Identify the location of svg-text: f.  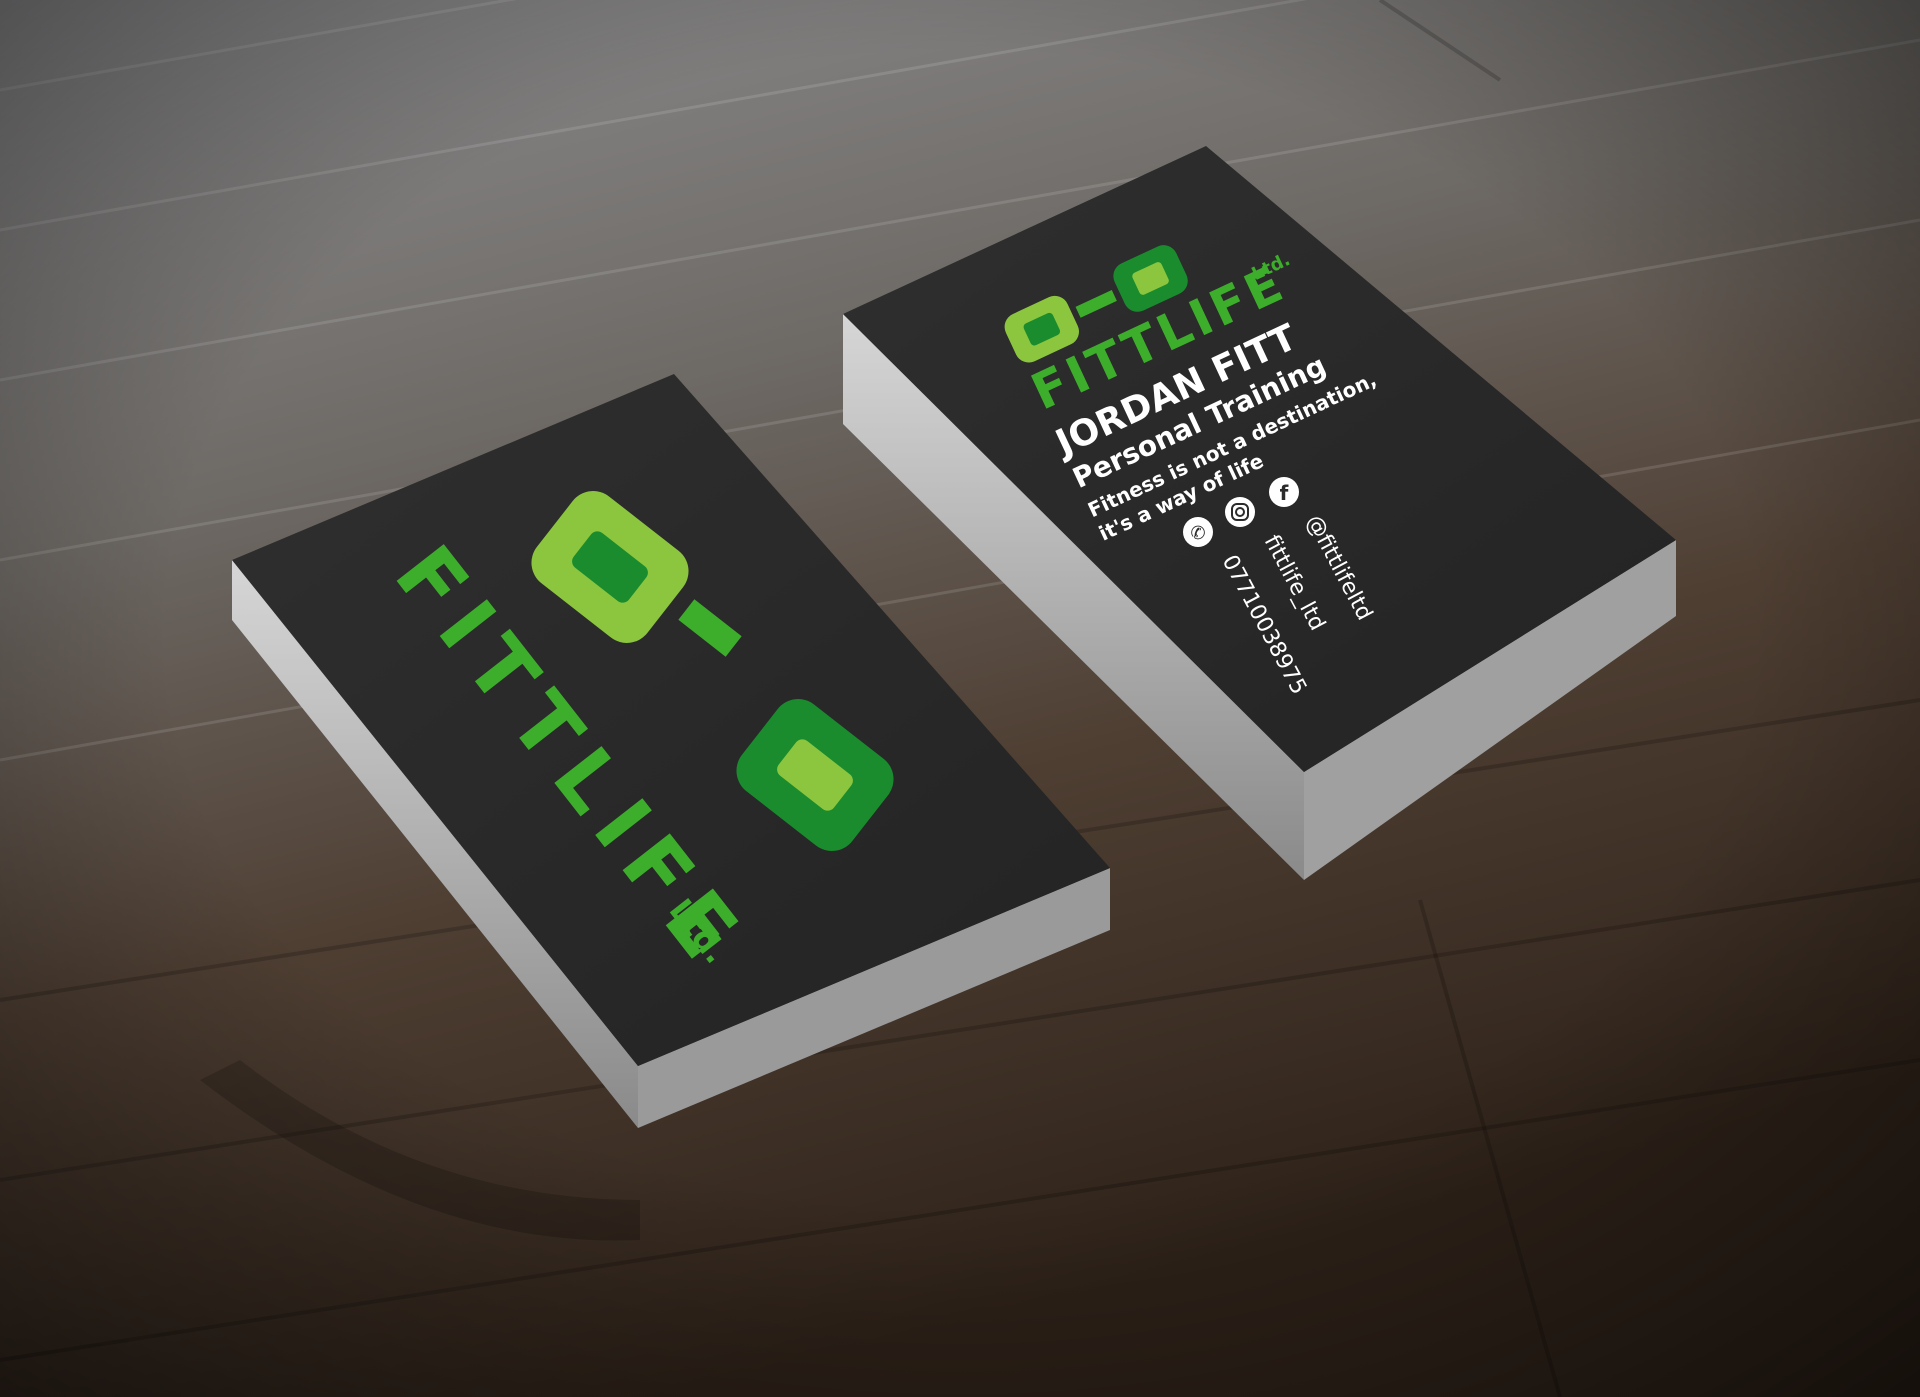
(1284, 493).